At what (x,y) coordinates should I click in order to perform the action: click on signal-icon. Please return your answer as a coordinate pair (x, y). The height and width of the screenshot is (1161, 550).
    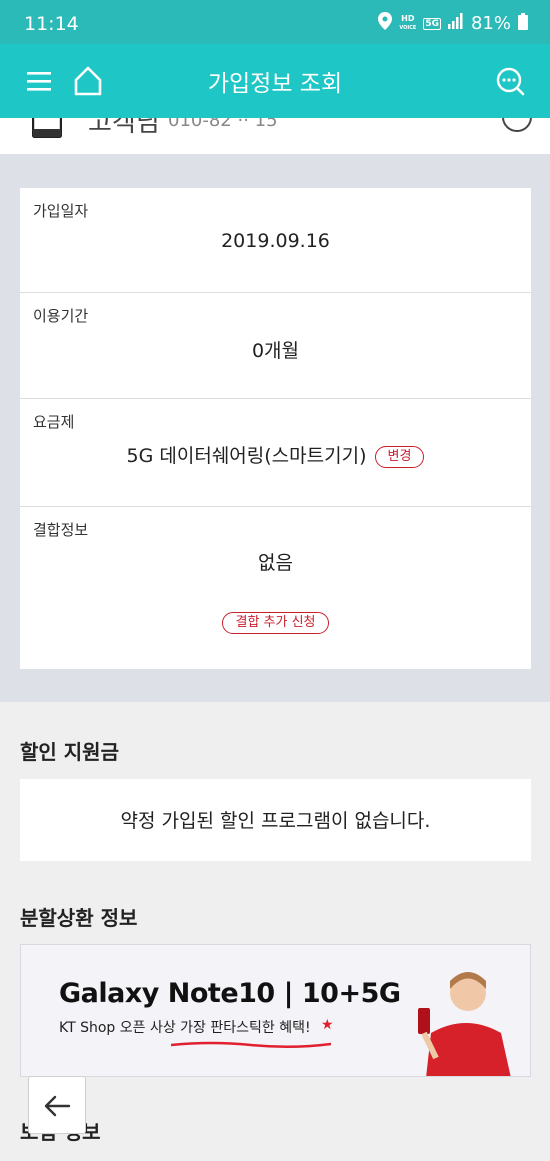
    Looking at the image, I should click on (455, 23).